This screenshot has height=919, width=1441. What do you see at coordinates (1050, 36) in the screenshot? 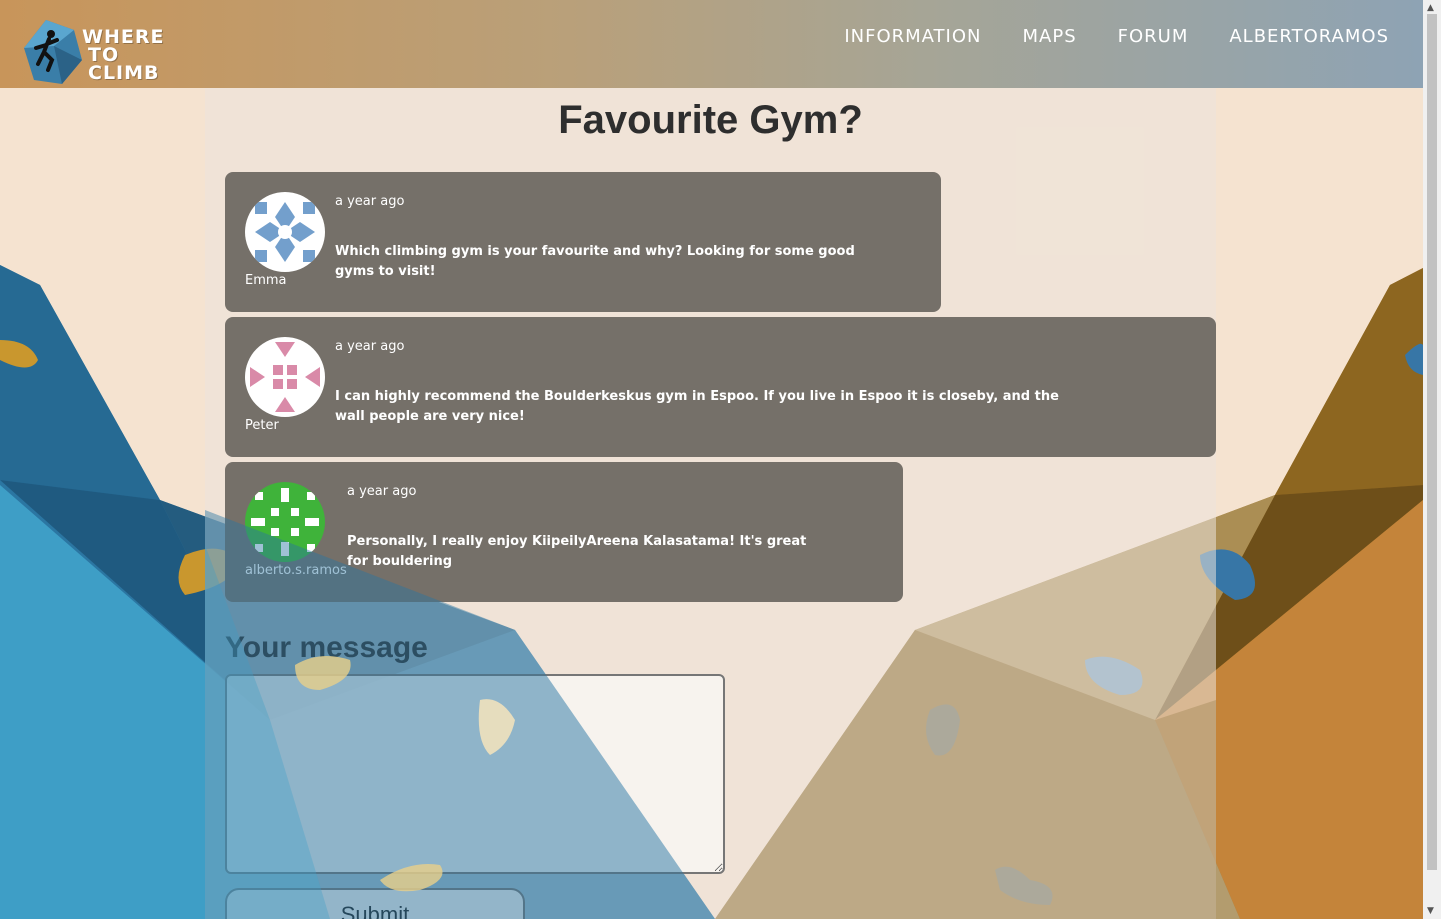
I see `nav-maps: MAPS` at bounding box center [1050, 36].